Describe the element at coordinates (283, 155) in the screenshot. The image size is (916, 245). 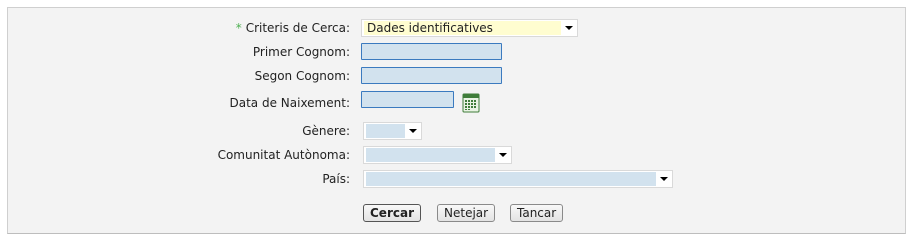
I see `comunitat-label: Comunitat Autònoma:` at that location.